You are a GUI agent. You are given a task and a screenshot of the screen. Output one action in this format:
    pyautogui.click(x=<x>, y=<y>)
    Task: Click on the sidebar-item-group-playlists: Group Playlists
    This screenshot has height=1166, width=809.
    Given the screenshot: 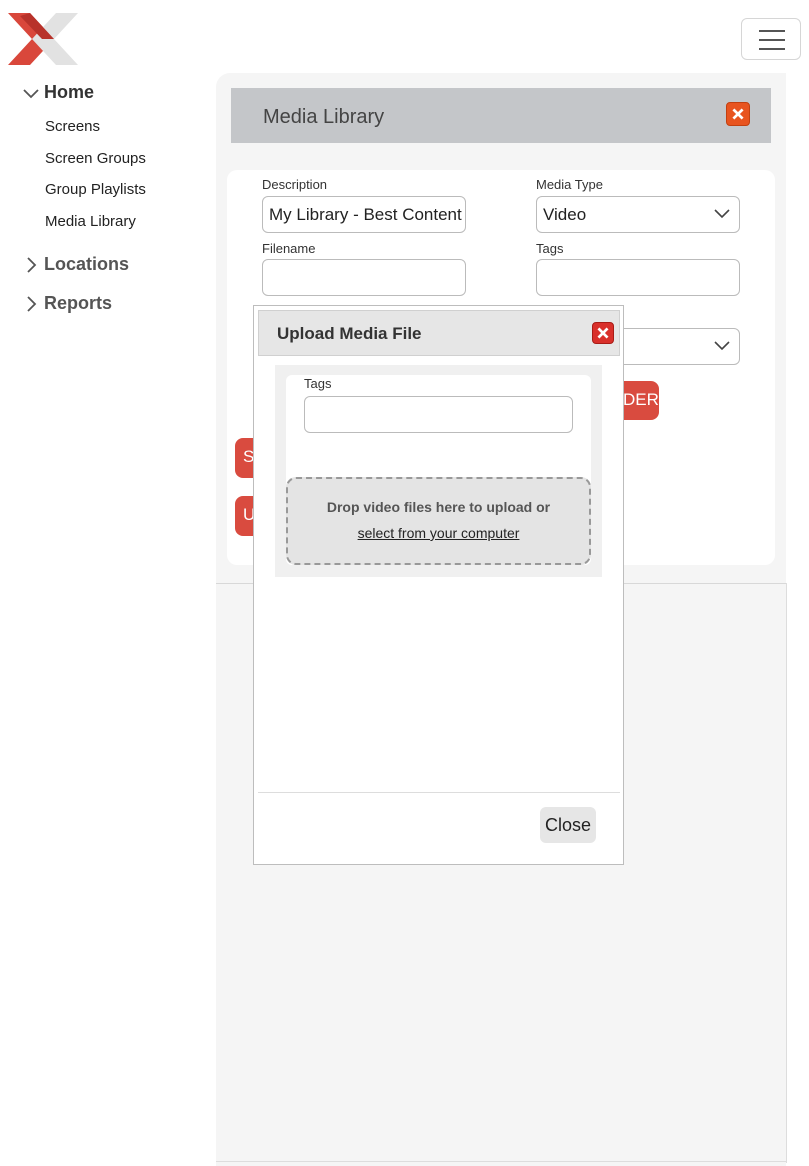 What is the action you would take?
    pyautogui.click(x=95, y=189)
    